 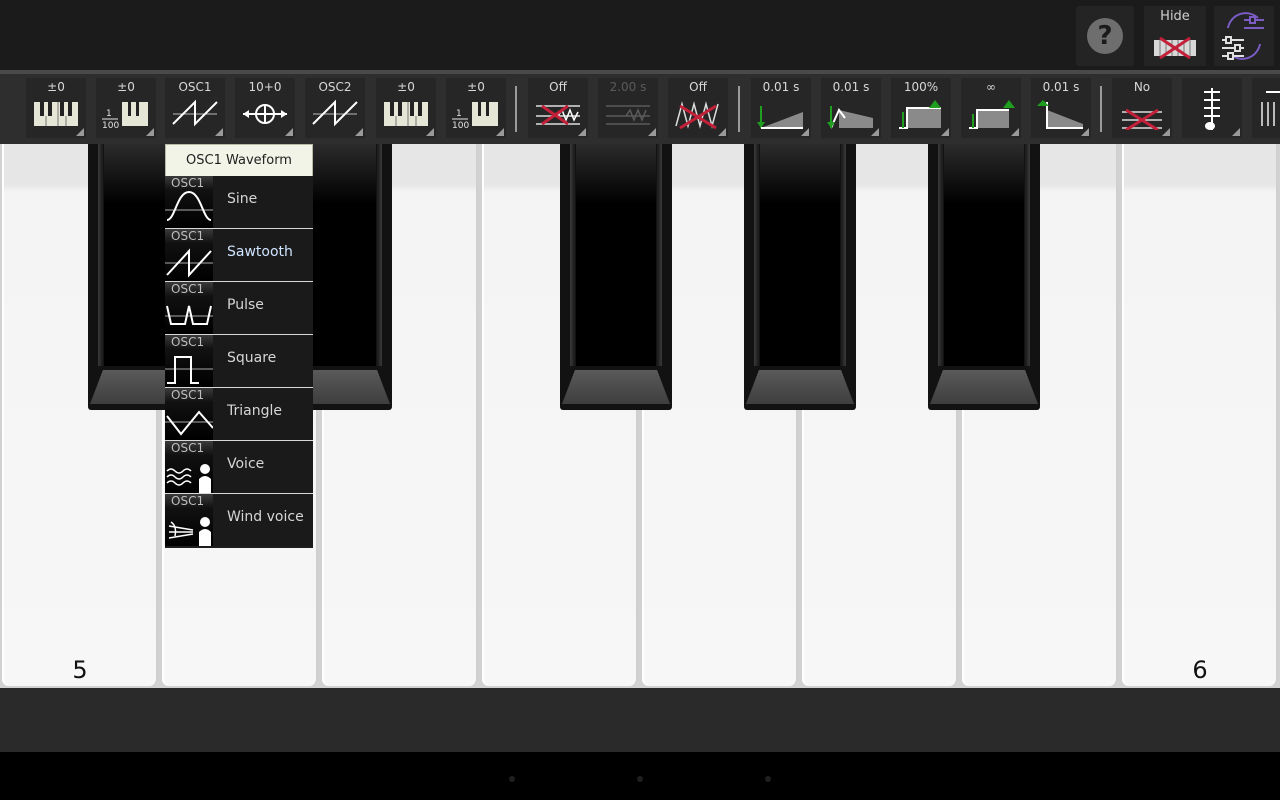 What do you see at coordinates (558, 115) in the screenshot?
I see `lfo-off-icon` at bounding box center [558, 115].